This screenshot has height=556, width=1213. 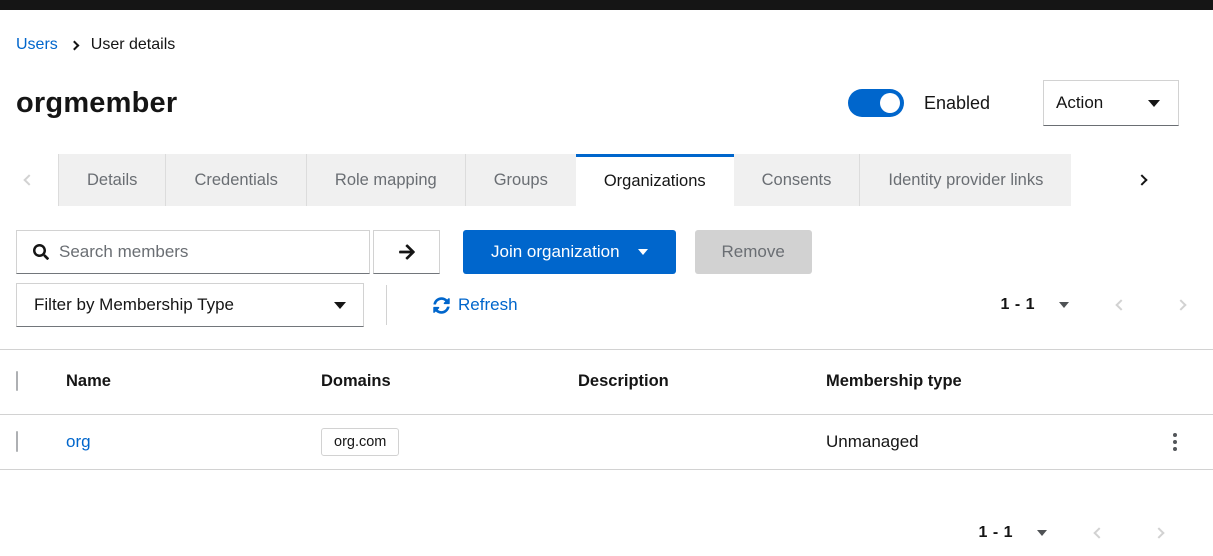 I want to click on breadcrumb-divider-icon, so click(x=74, y=45).